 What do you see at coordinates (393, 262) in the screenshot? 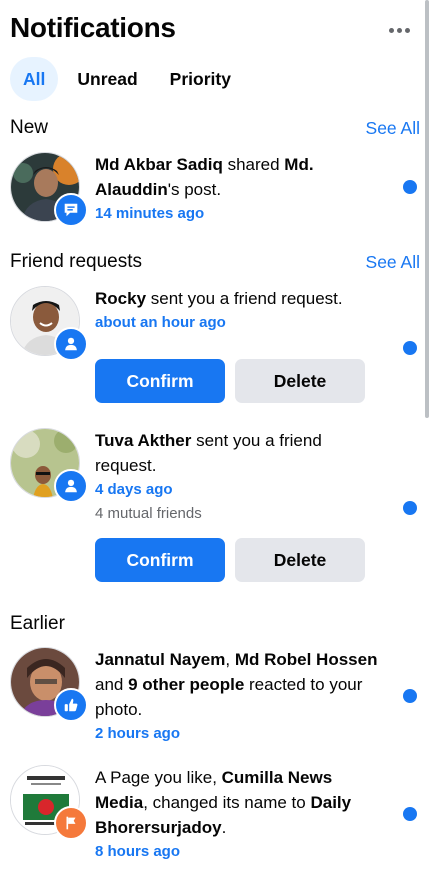
I see `see-all-friend-requests-link: See All` at bounding box center [393, 262].